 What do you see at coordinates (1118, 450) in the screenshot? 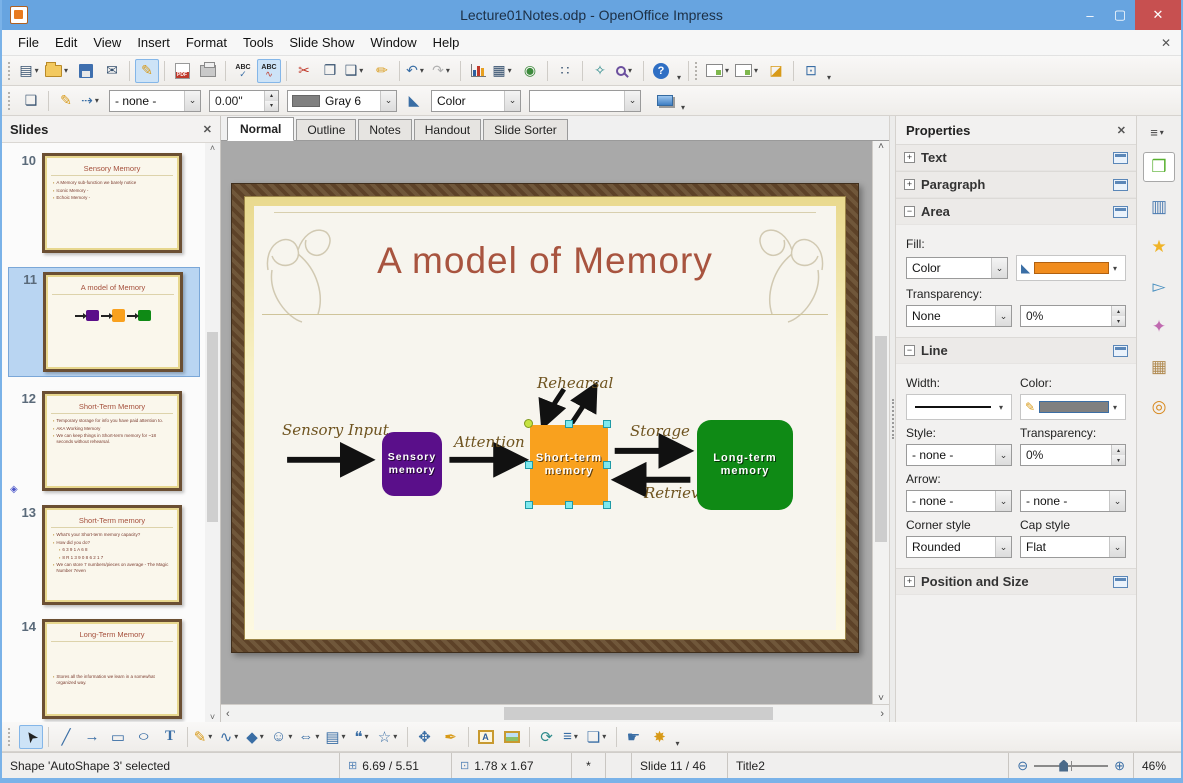
I see `spin-up-icon: ▴` at bounding box center [1118, 450].